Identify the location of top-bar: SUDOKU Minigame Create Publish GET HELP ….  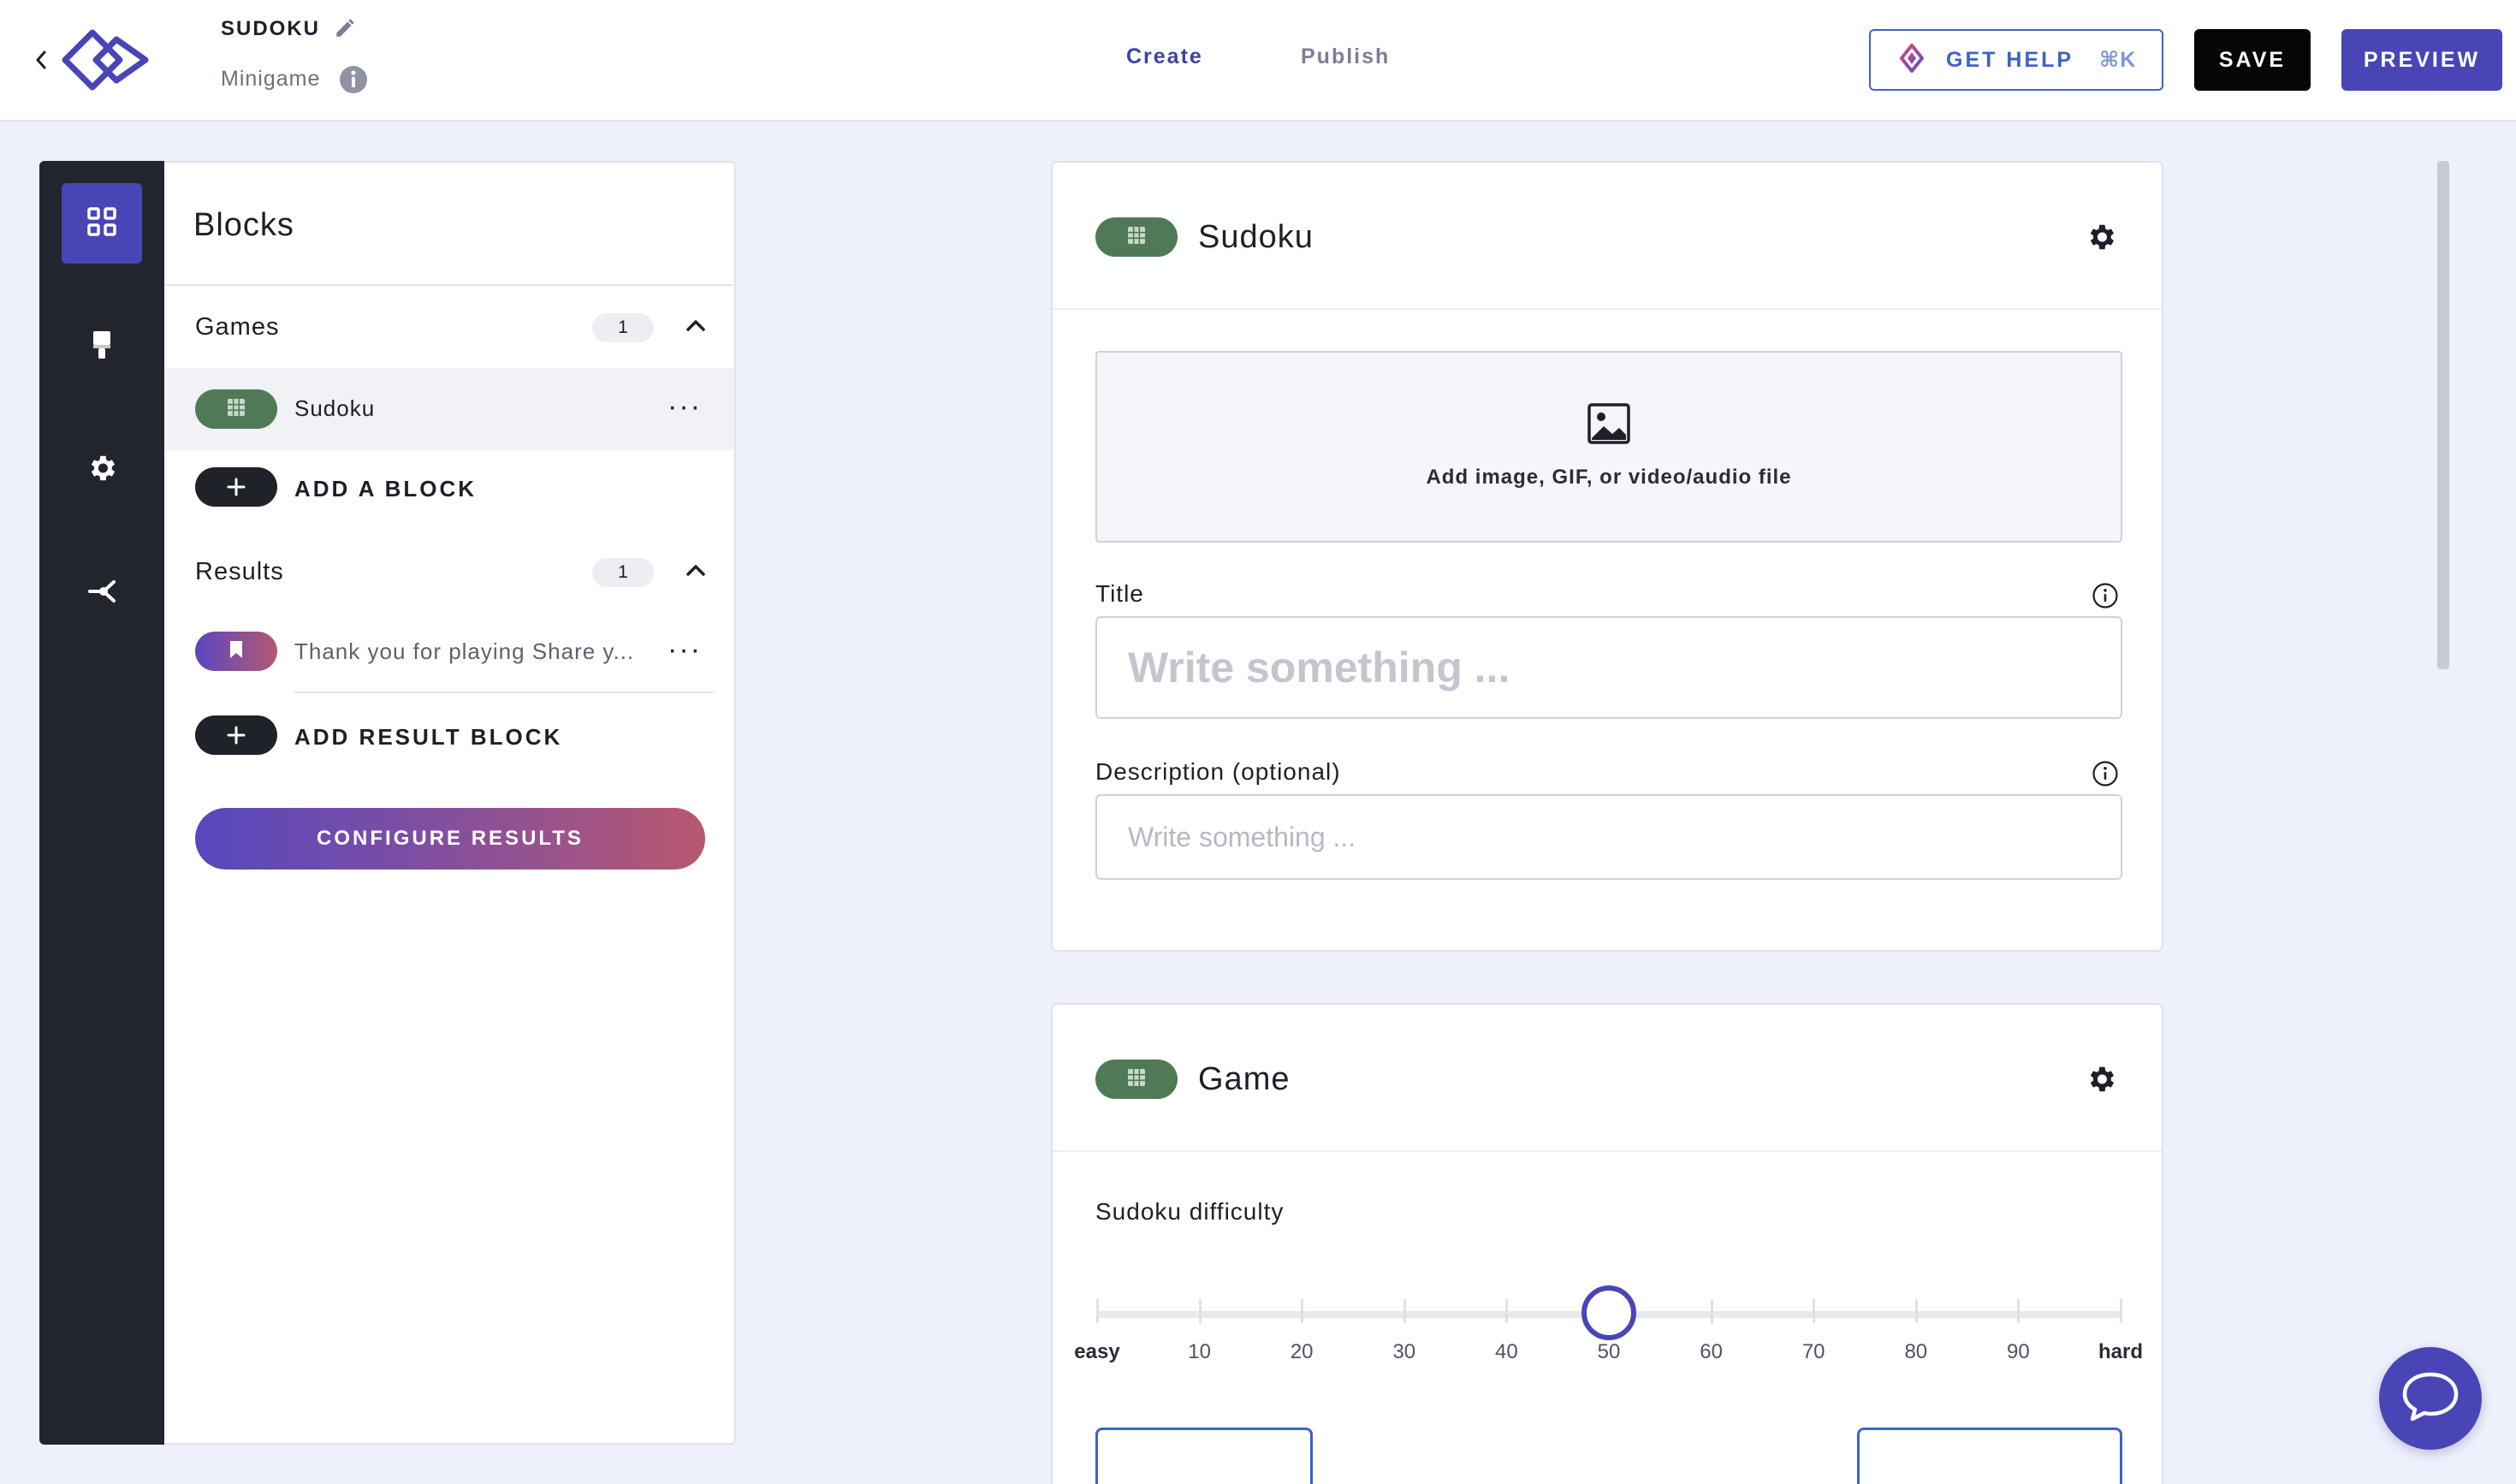
(1258, 61).